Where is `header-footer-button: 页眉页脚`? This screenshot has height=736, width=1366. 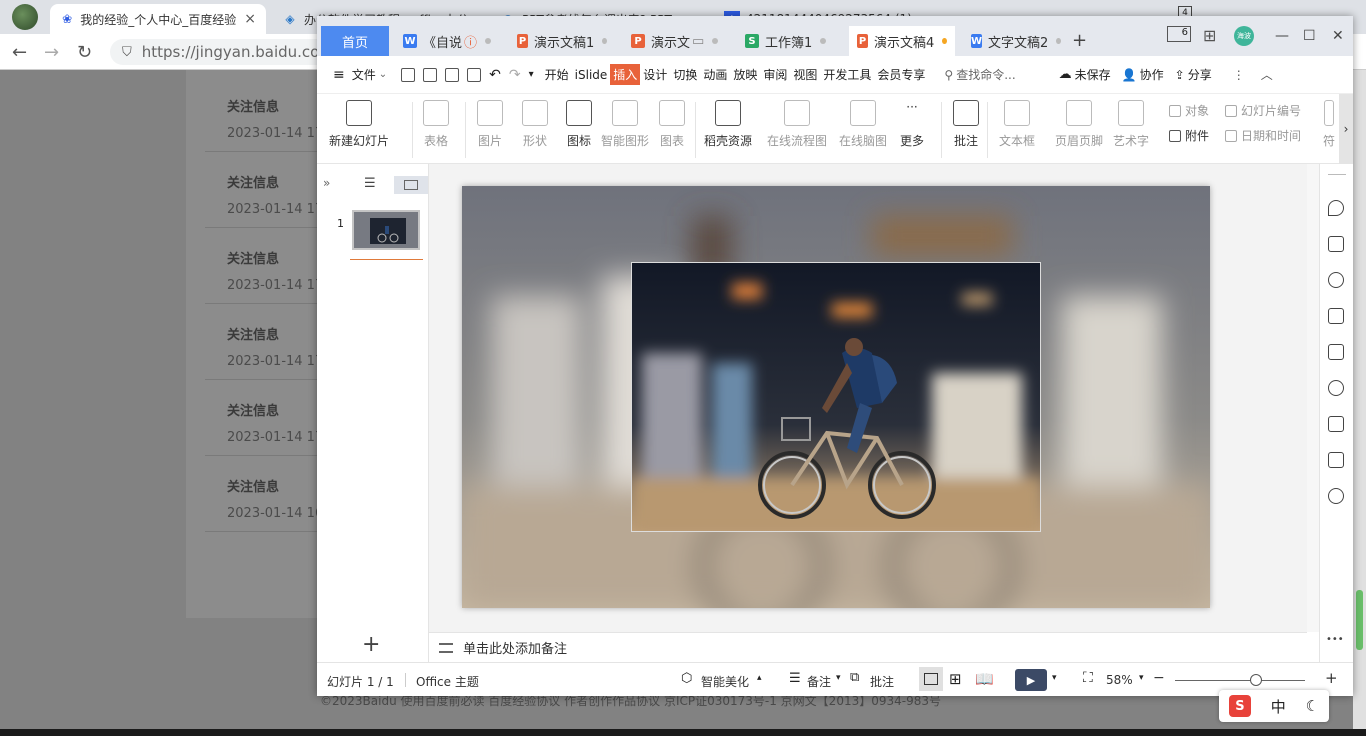 header-footer-button: 页眉页脚 is located at coordinates (1079, 124).